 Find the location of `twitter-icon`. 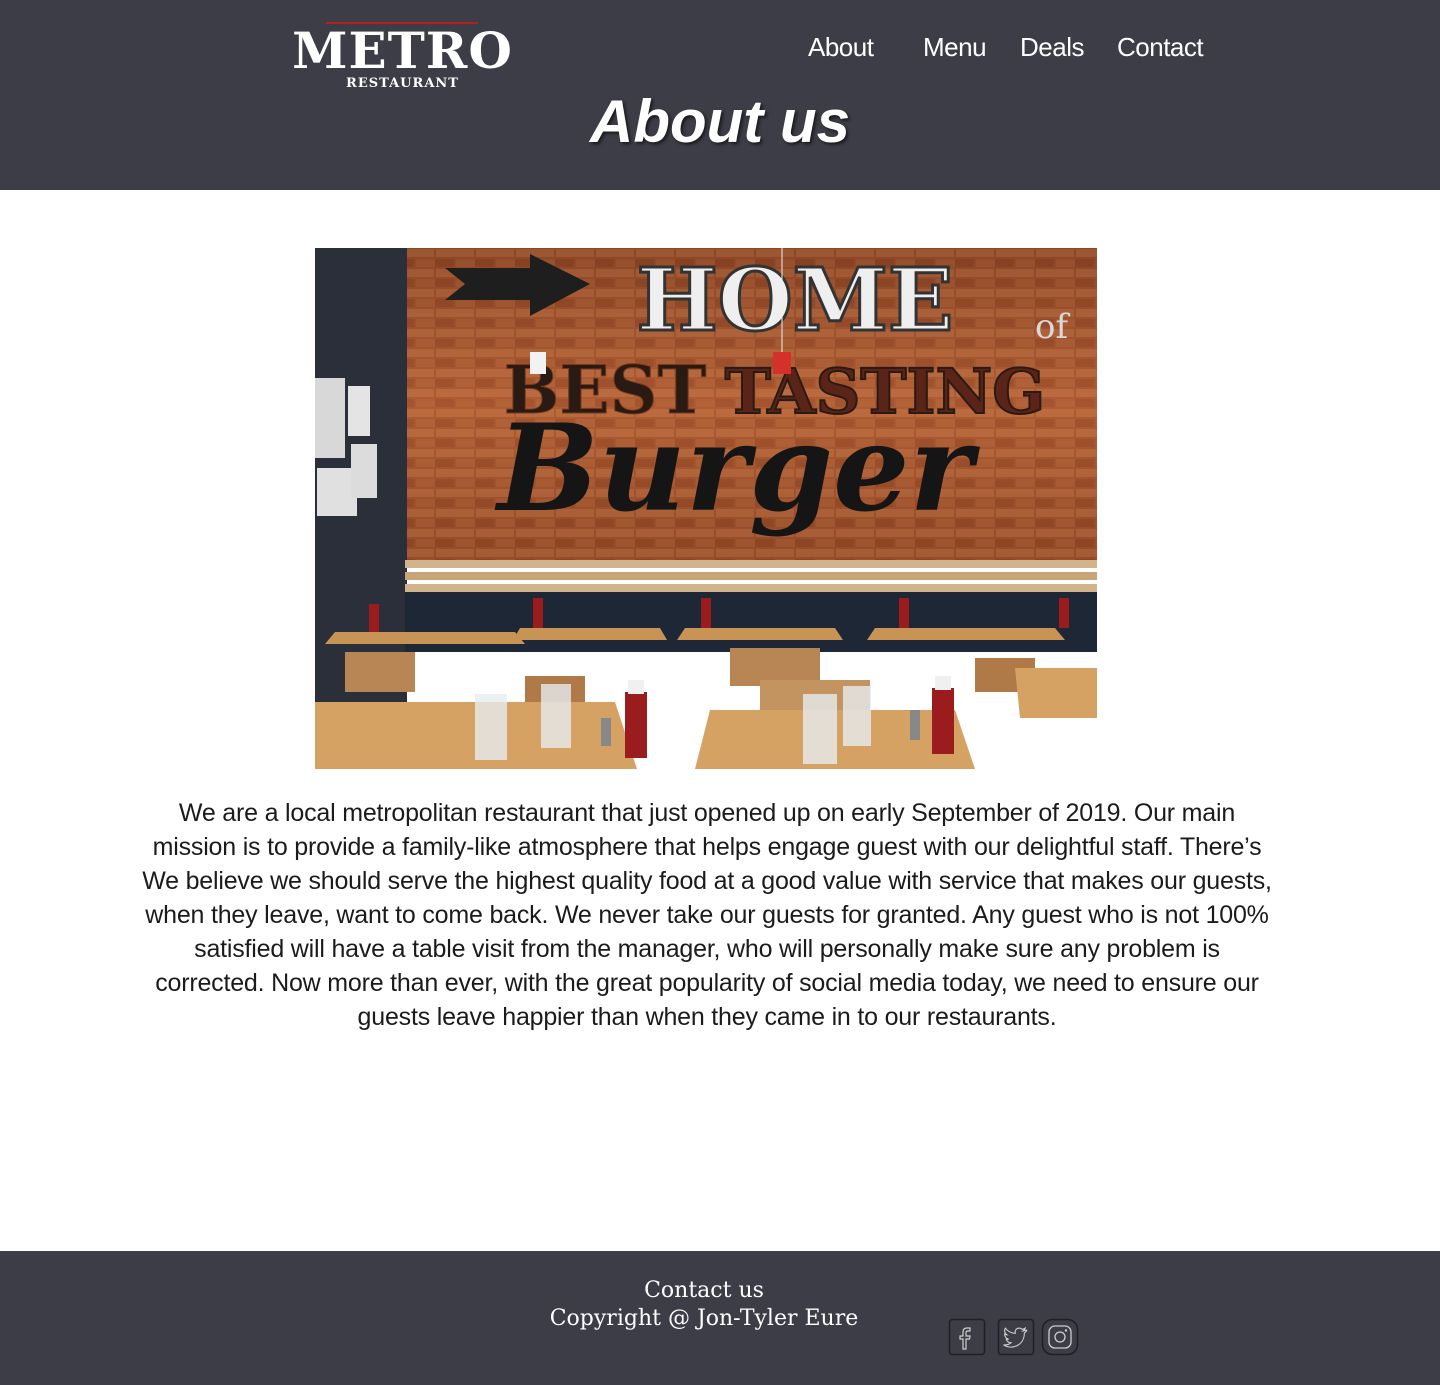

twitter-icon is located at coordinates (1016, 1337).